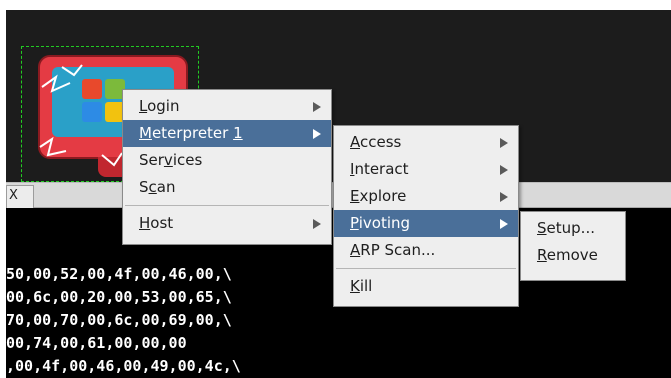 This screenshot has width=671, height=378. What do you see at coordinates (426, 196) in the screenshot?
I see `menu-item-explore: Explore` at bounding box center [426, 196].